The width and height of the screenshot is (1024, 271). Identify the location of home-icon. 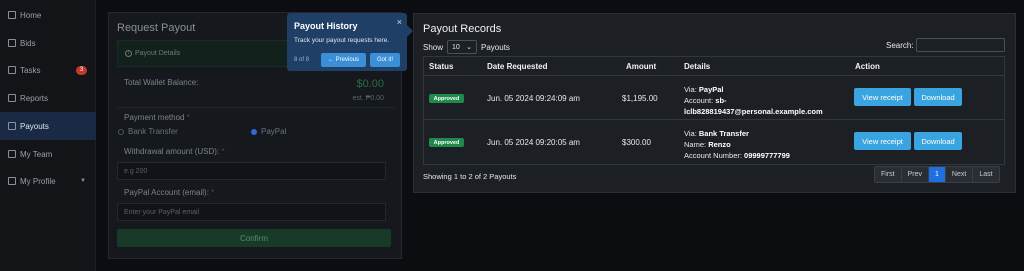
(12, 15).